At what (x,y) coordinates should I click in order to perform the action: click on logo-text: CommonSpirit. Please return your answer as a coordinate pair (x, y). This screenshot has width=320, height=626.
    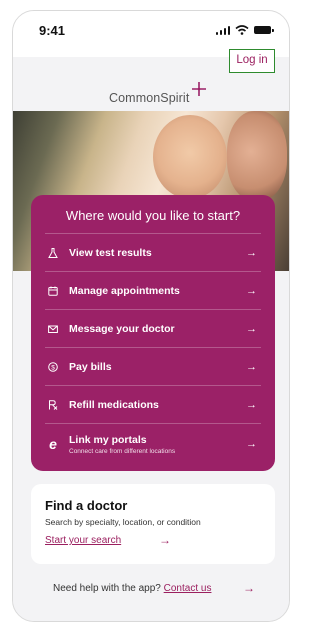
    Looking at the image, I should click on (149, 98).